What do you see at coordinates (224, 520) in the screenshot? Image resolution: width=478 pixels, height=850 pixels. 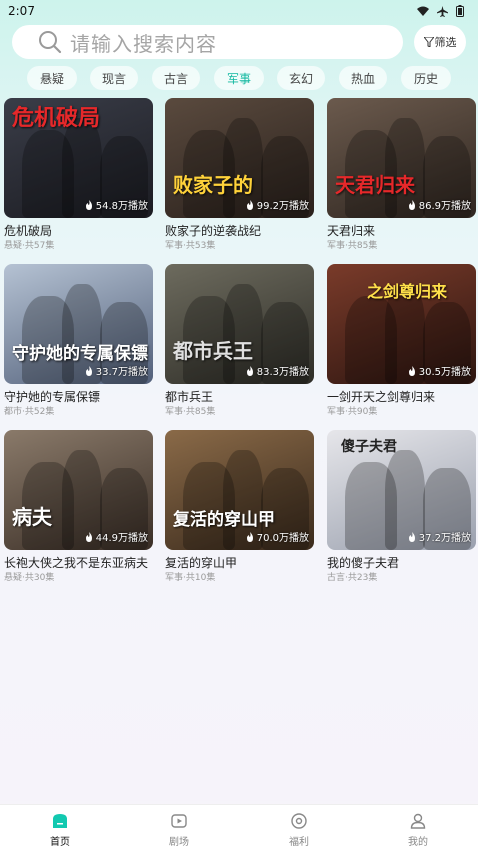 I see `poster-title-art: 复活的穿山甲` at bounding box center [224, 520].